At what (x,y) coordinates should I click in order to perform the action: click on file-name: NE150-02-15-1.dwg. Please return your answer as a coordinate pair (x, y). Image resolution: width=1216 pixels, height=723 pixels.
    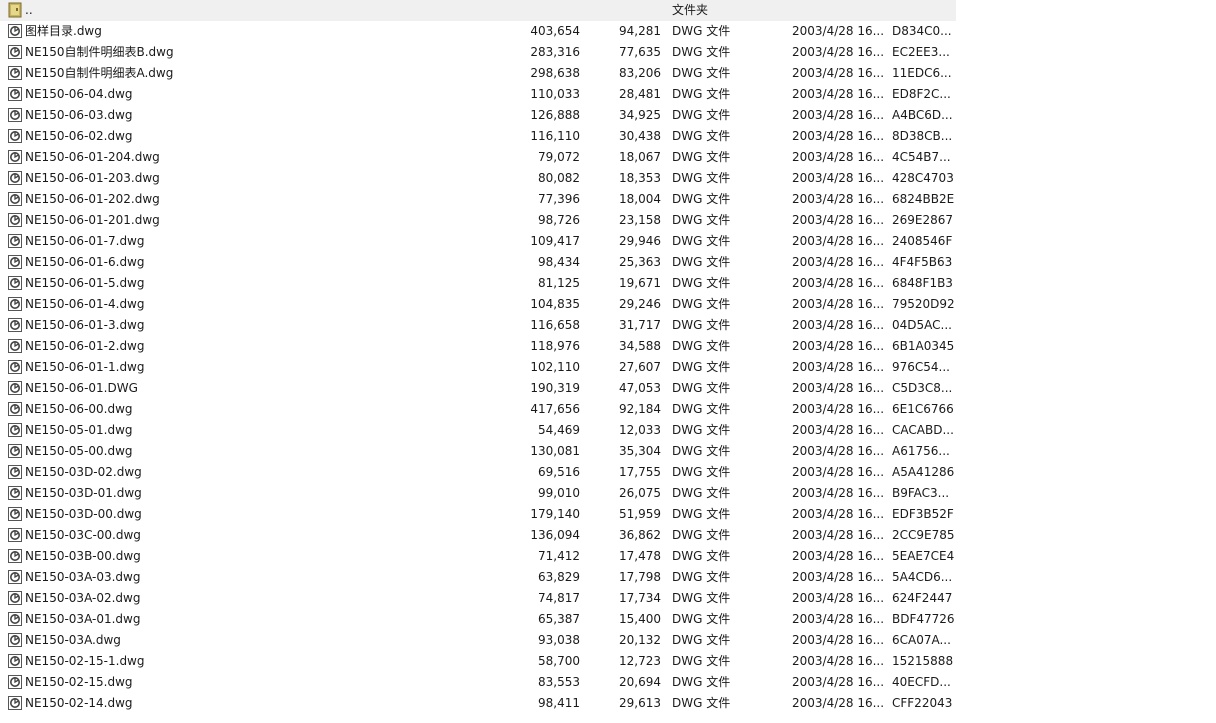
    Looking at the image, I should click on (85, 661).